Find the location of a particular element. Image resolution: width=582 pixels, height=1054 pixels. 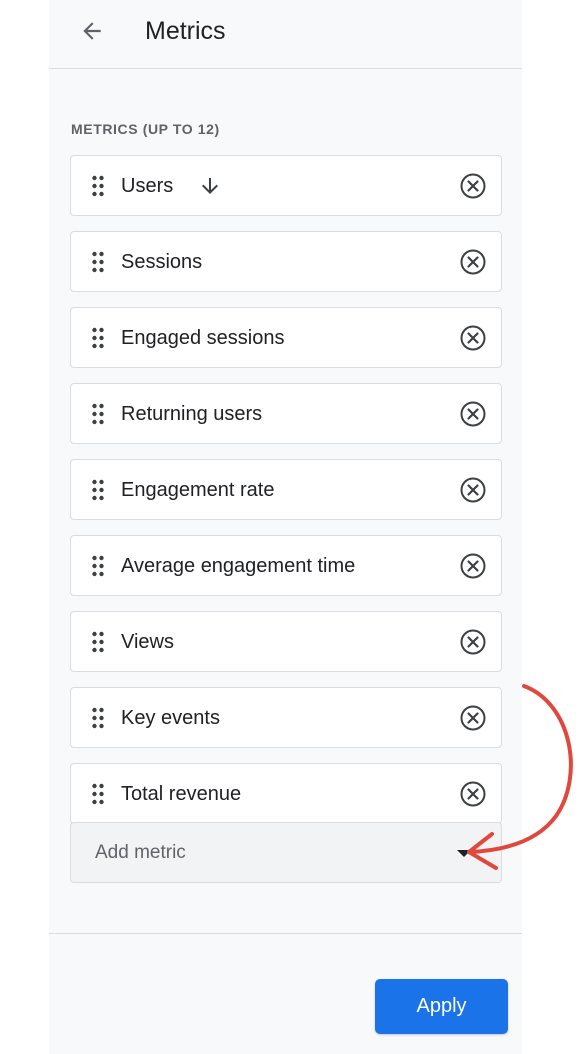

metric-chip-sessions: Sessions is located at coordinates (286, 261).